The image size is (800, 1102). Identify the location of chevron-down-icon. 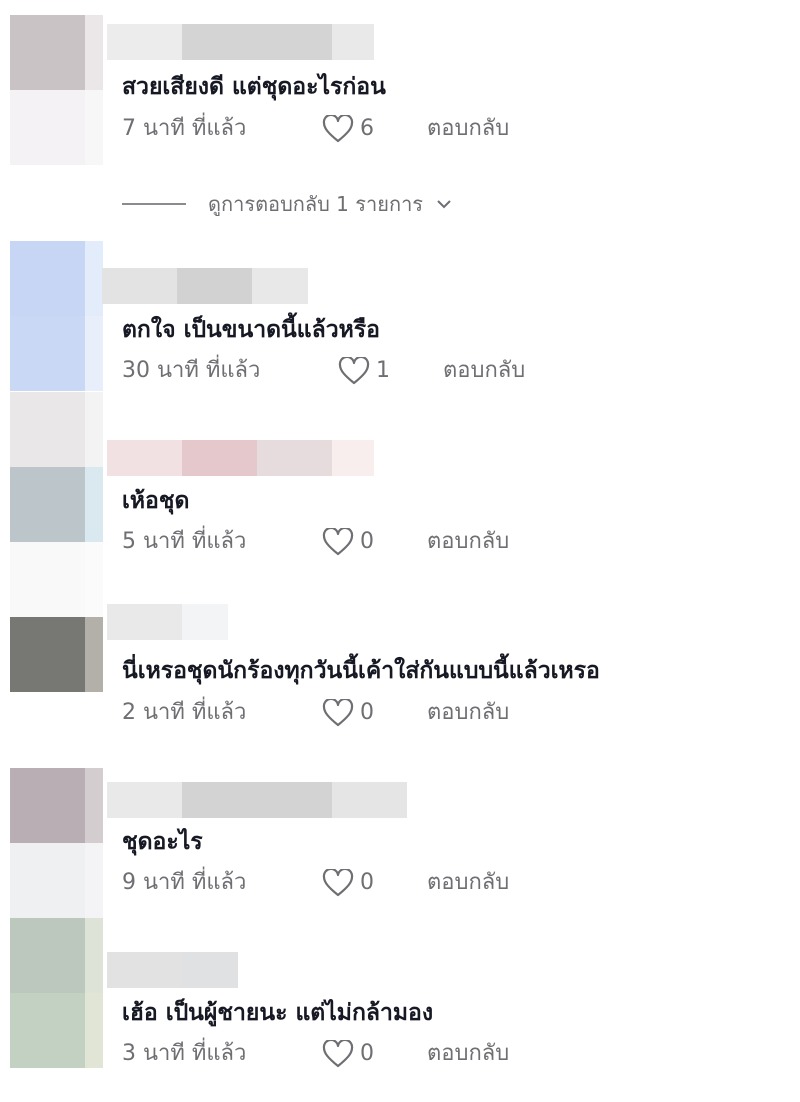
(444, 204).